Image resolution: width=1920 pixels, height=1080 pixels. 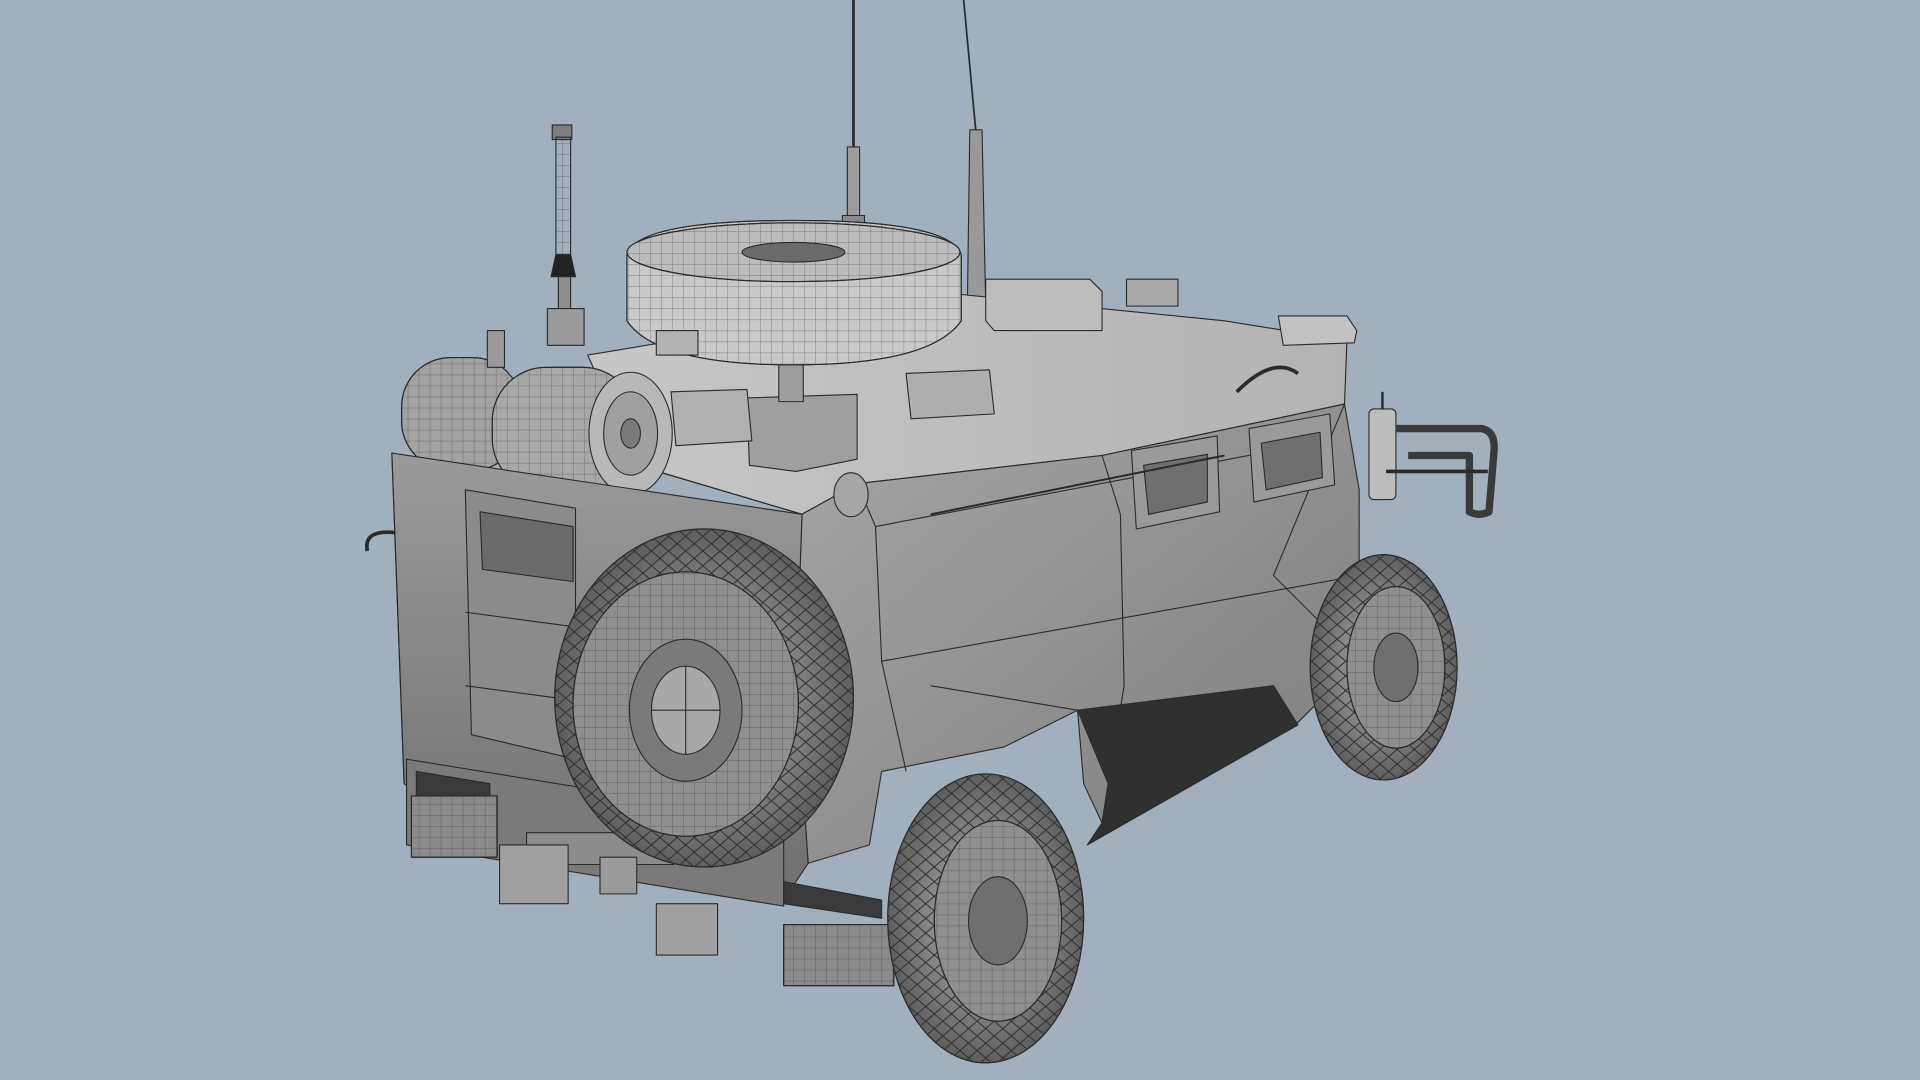 What do you see at coordinates (1188, 765) in the screenshot?
I see `hull-underside` at bounding box center [1188, 765].